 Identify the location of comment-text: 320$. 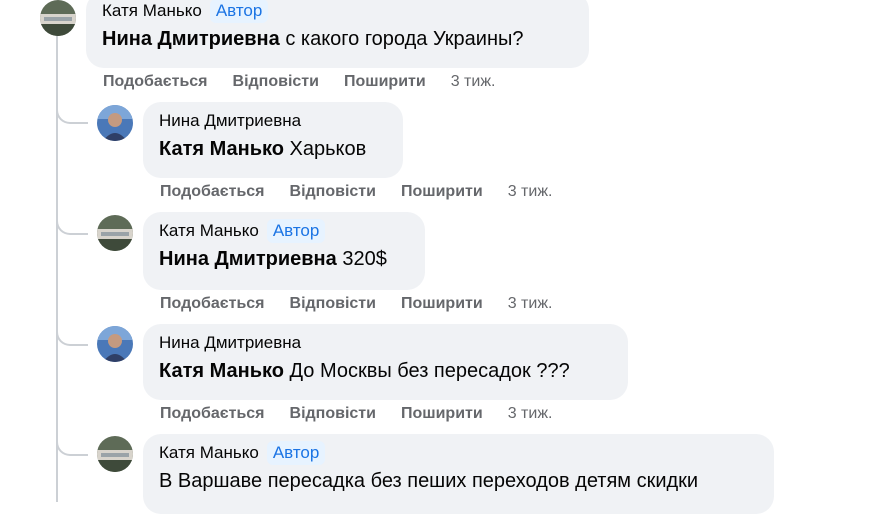
(364, 259).